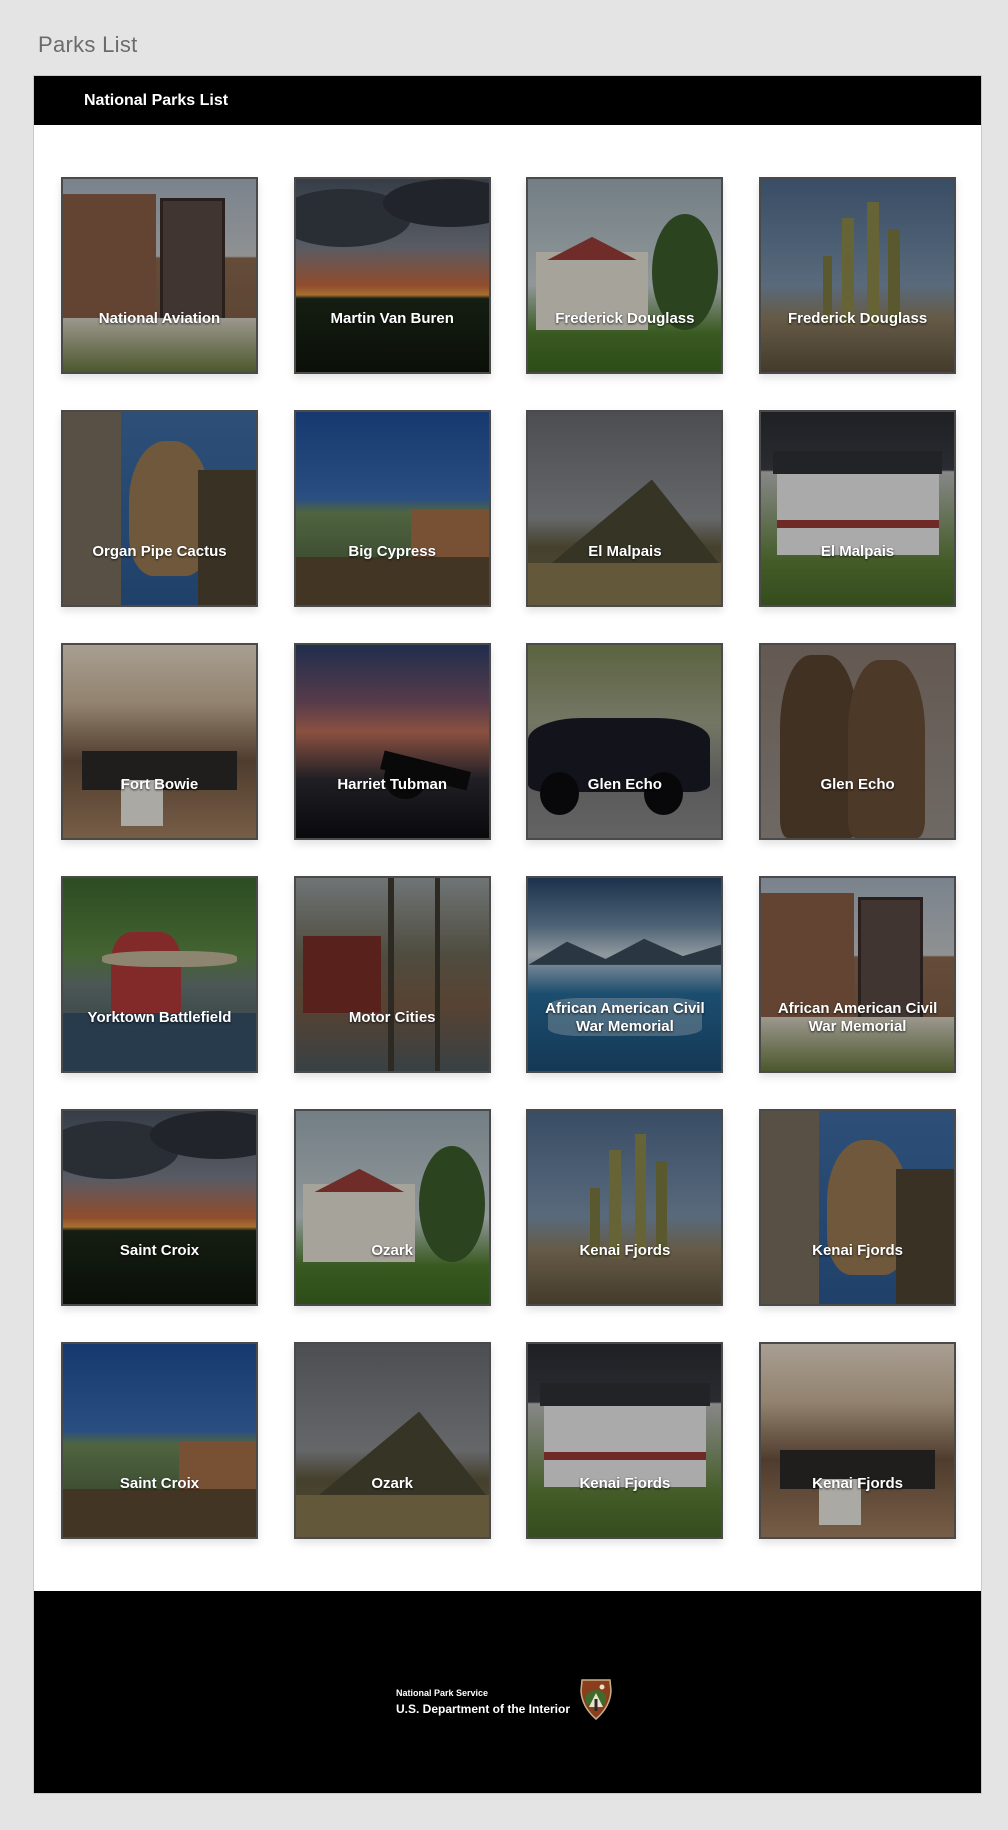 This screenshot has height=1830, width=1008. Describe the element at coordinates (156, 100) in the screenshot. I see `header-title: National Parks List` at that location.